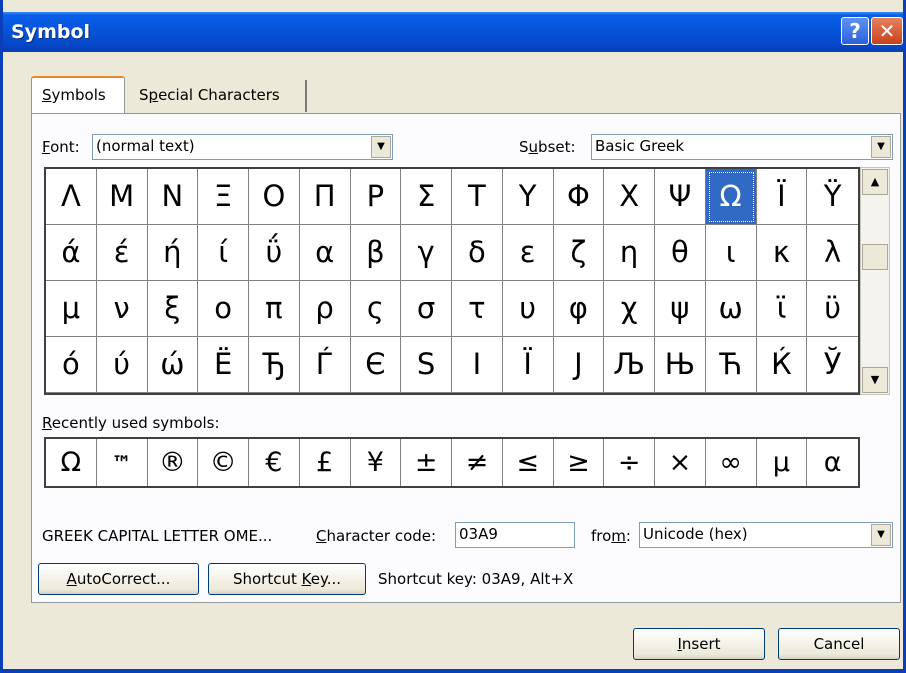  Describe the element at coordinates (274, 197) in the screenshot. I see `symbol-cell: Ο` at that location.